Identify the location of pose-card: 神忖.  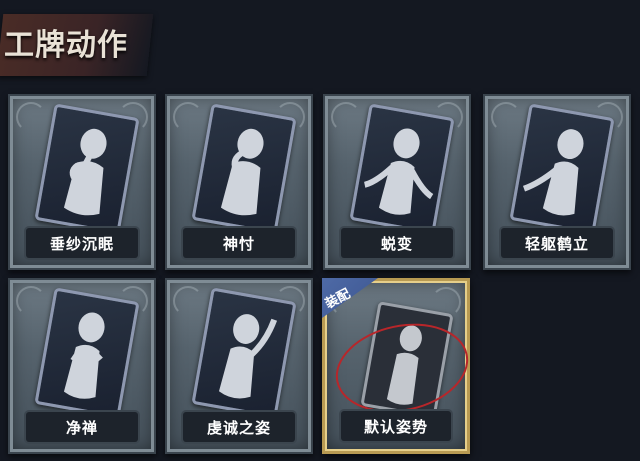
(239, 182).